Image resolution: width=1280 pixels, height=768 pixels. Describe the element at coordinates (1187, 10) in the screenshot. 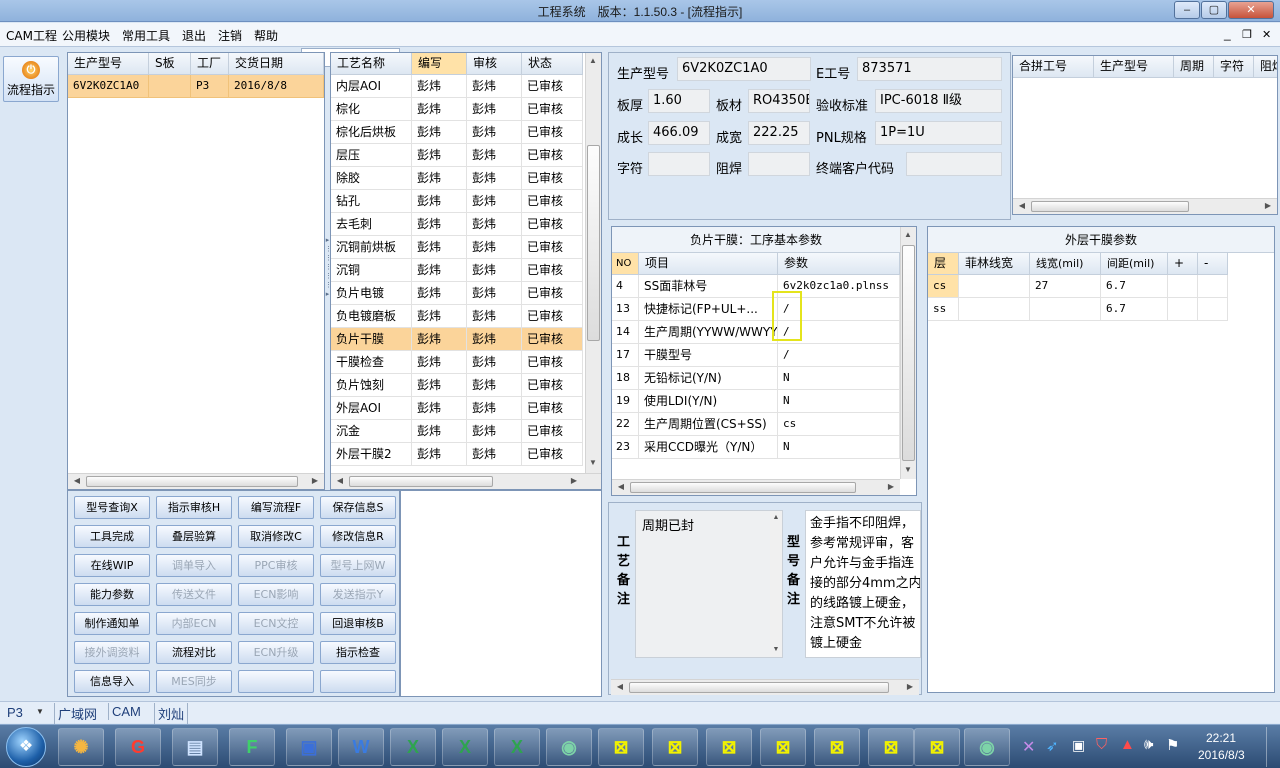

I see `minimize-button: –` at that location.